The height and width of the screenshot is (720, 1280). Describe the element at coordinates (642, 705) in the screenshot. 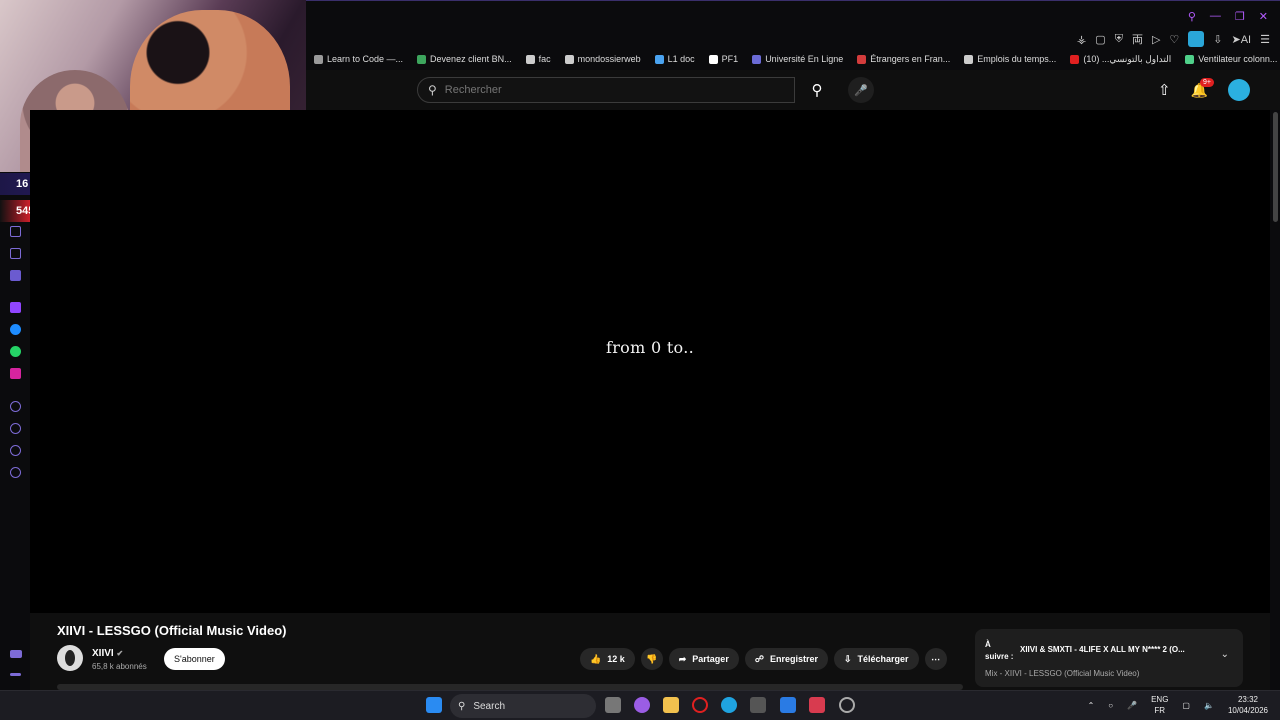

I see `copilot-icon` at that location.